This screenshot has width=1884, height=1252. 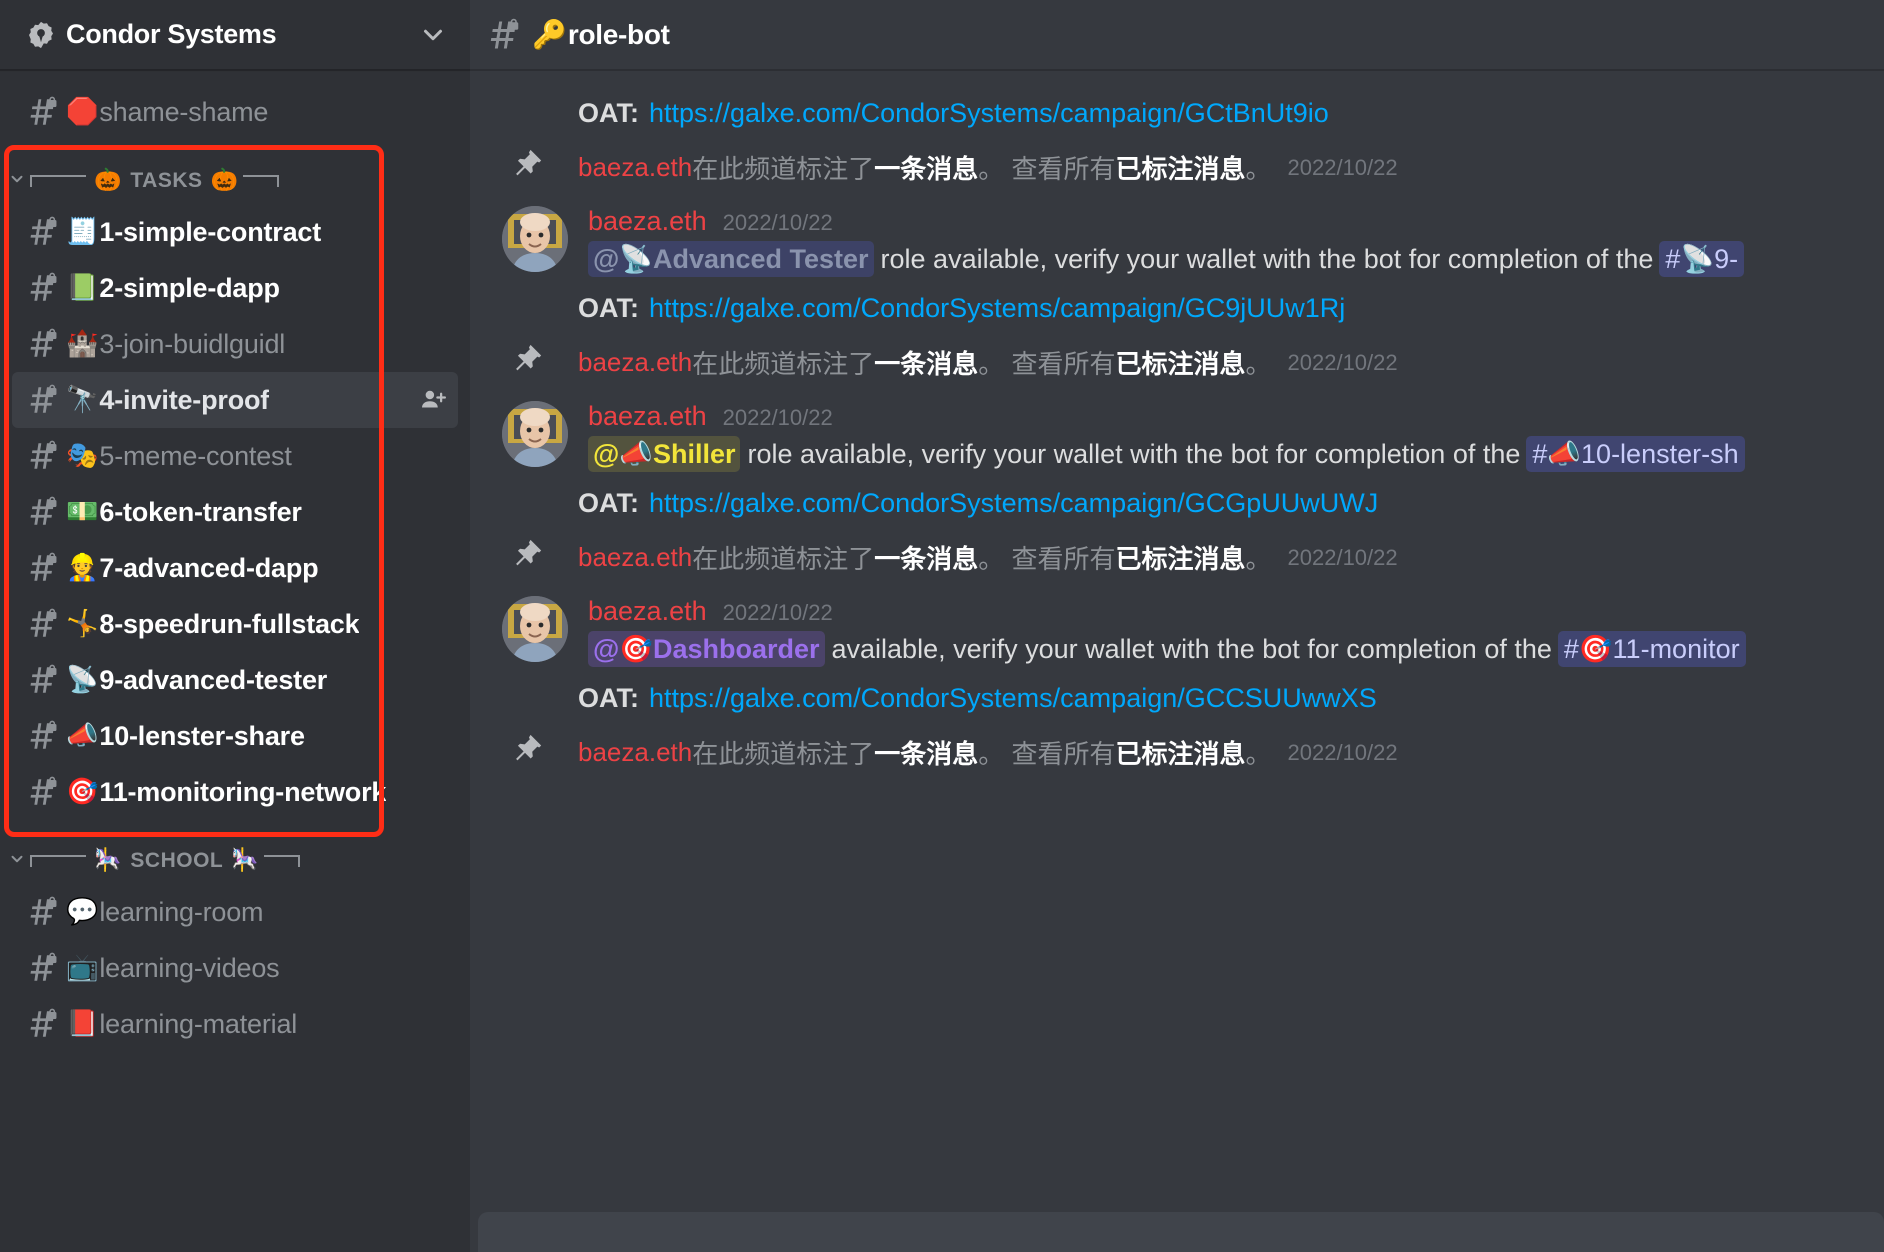 What do you see at coordinates (235, 1024) in the screenshot?
I see `sidebar-channel-learning-material: 📕 learning-material` at bounding box center [235, 1024].